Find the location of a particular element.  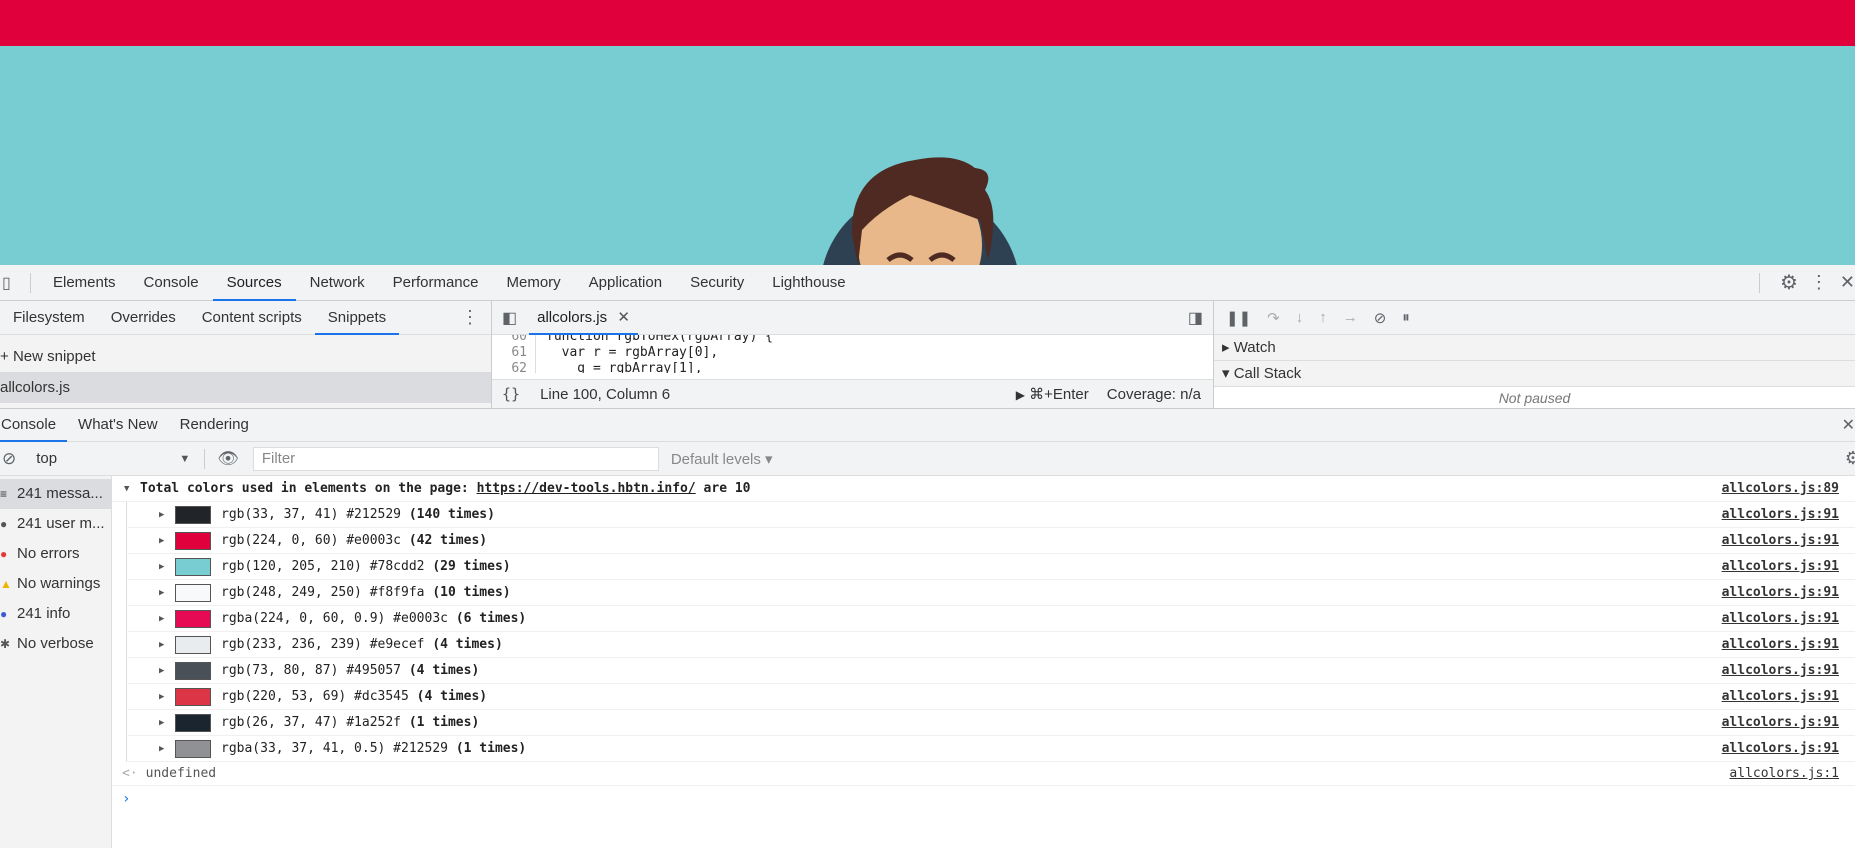

subtab-overrides: Overrides is located at coordinates (143, 318).